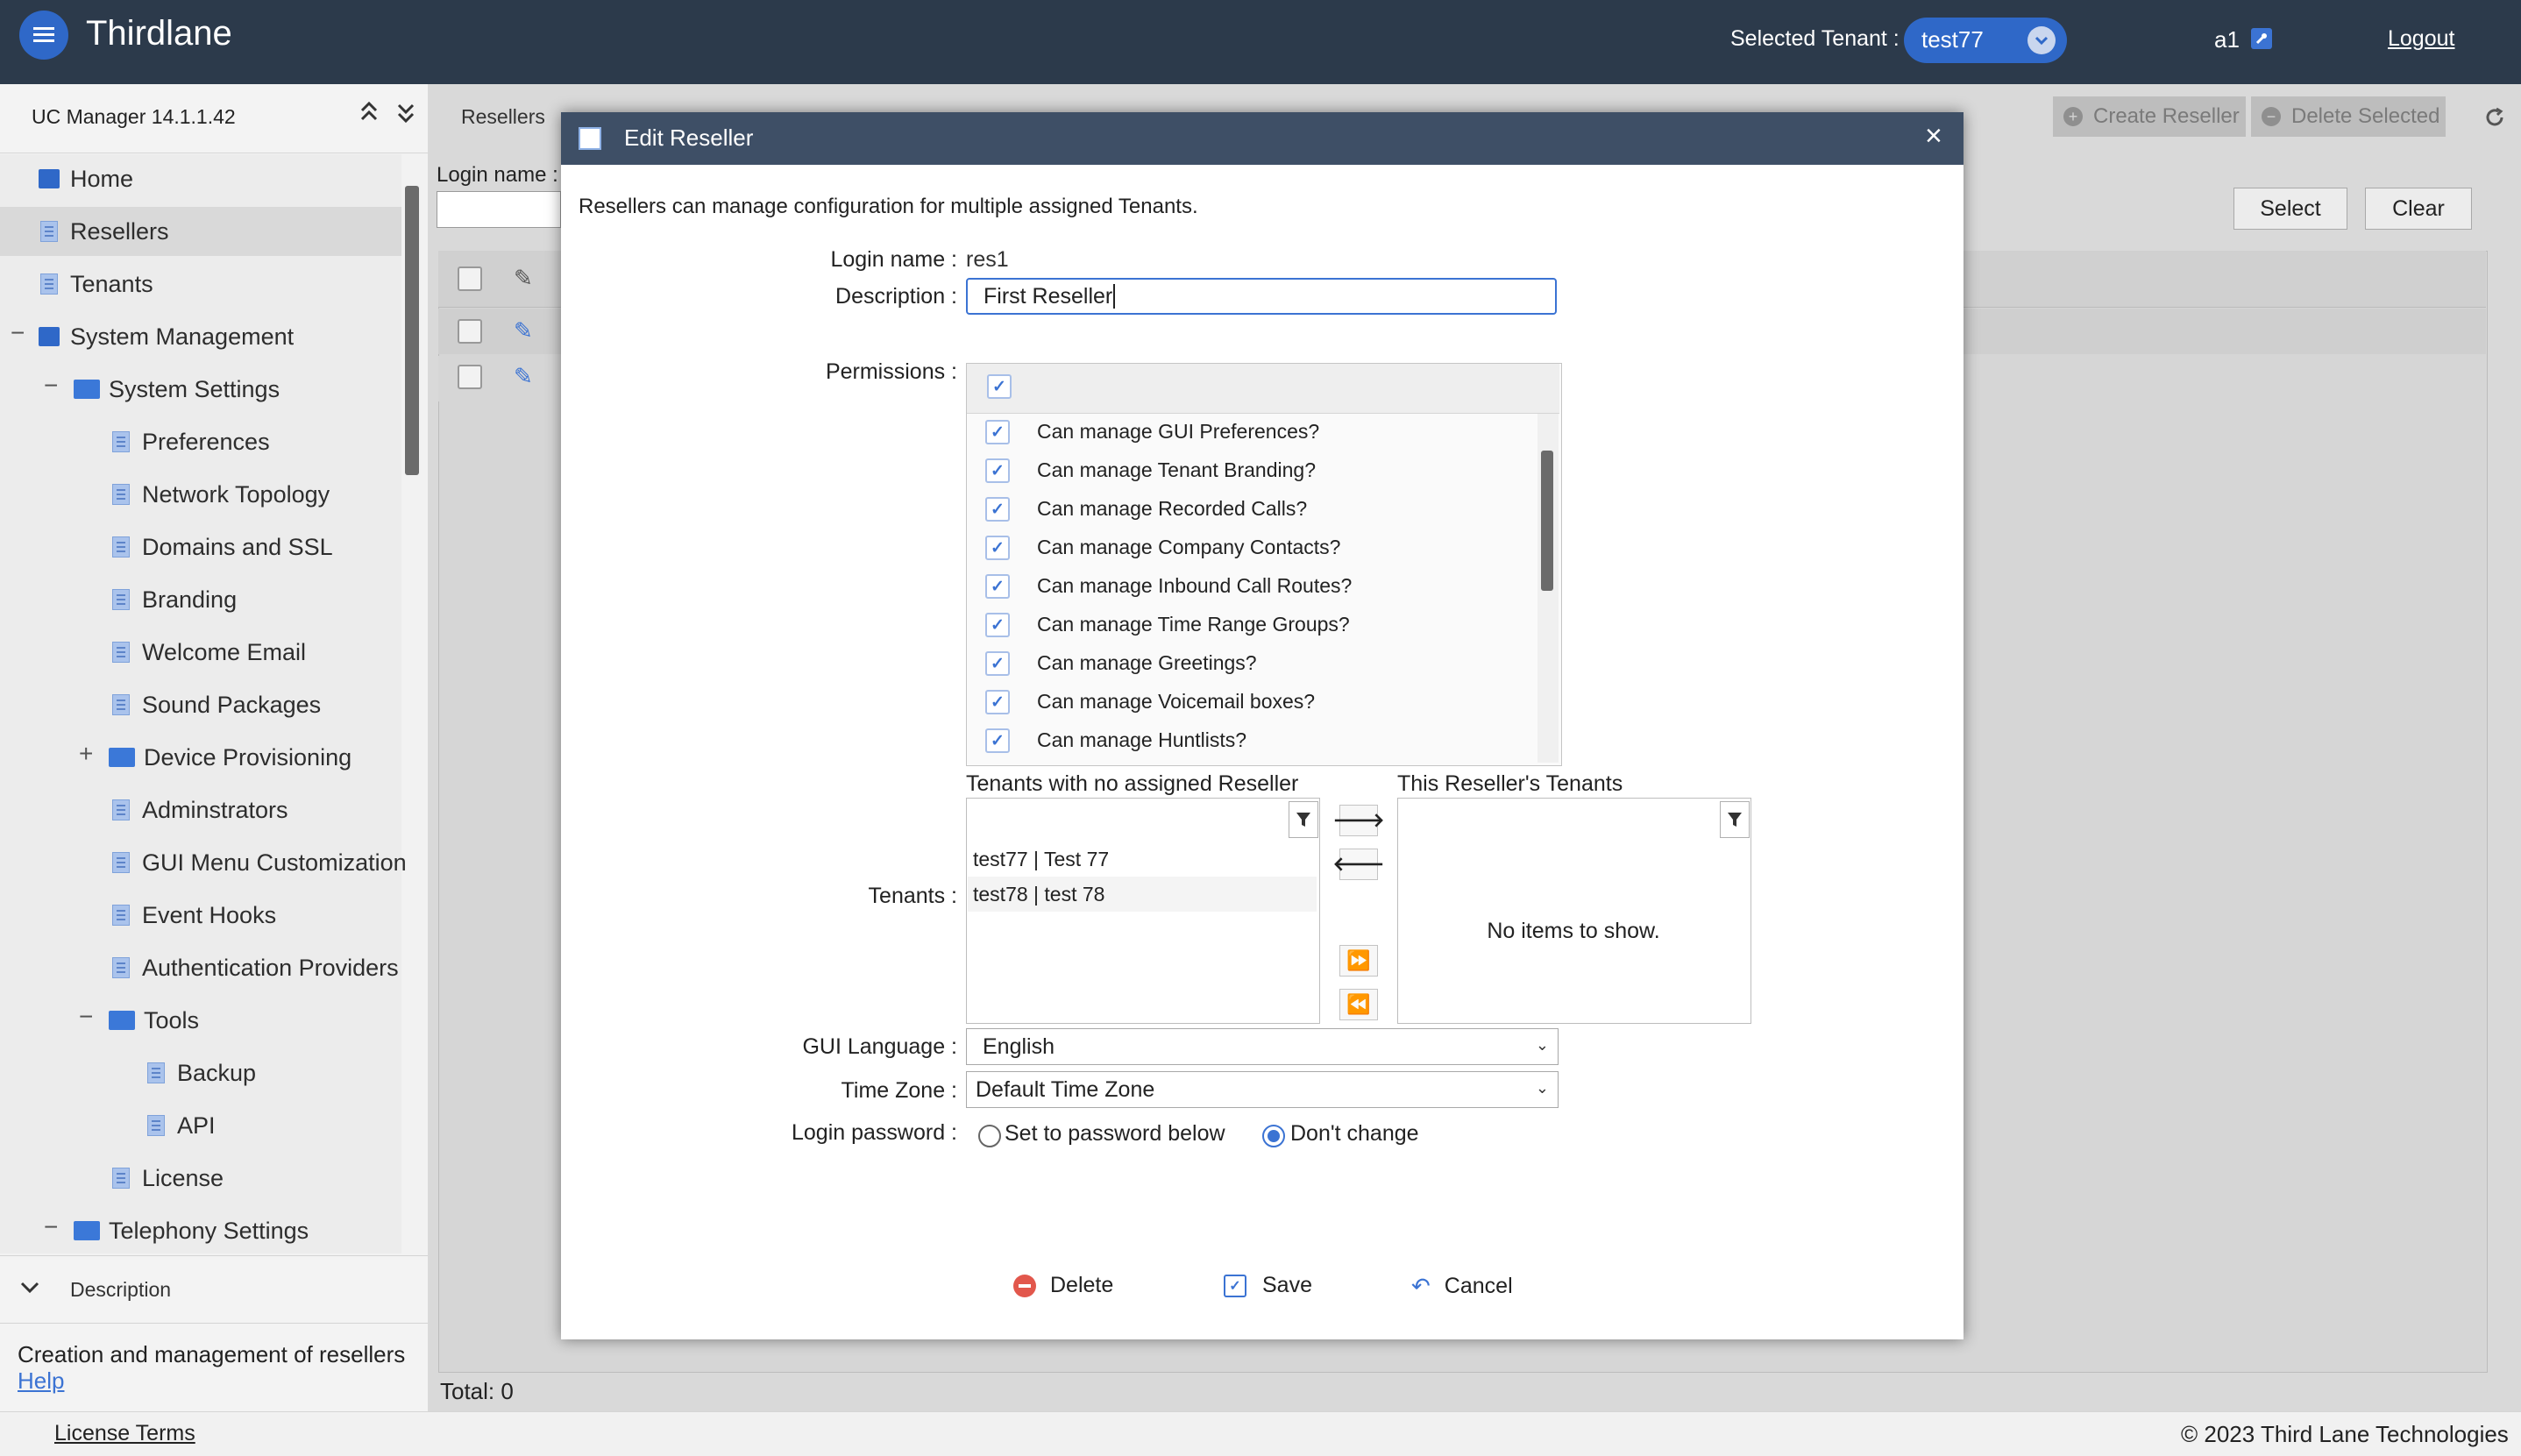 The height and width of the screenshot is (1456, 2521). I want to click on cancel-button: ↶ Cancel, so click(1462, 1286).